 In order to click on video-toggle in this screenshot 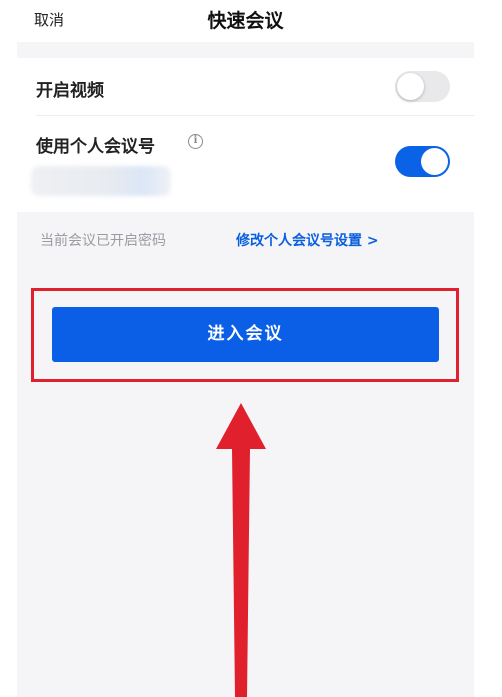, I will do `click(422, 86)`.